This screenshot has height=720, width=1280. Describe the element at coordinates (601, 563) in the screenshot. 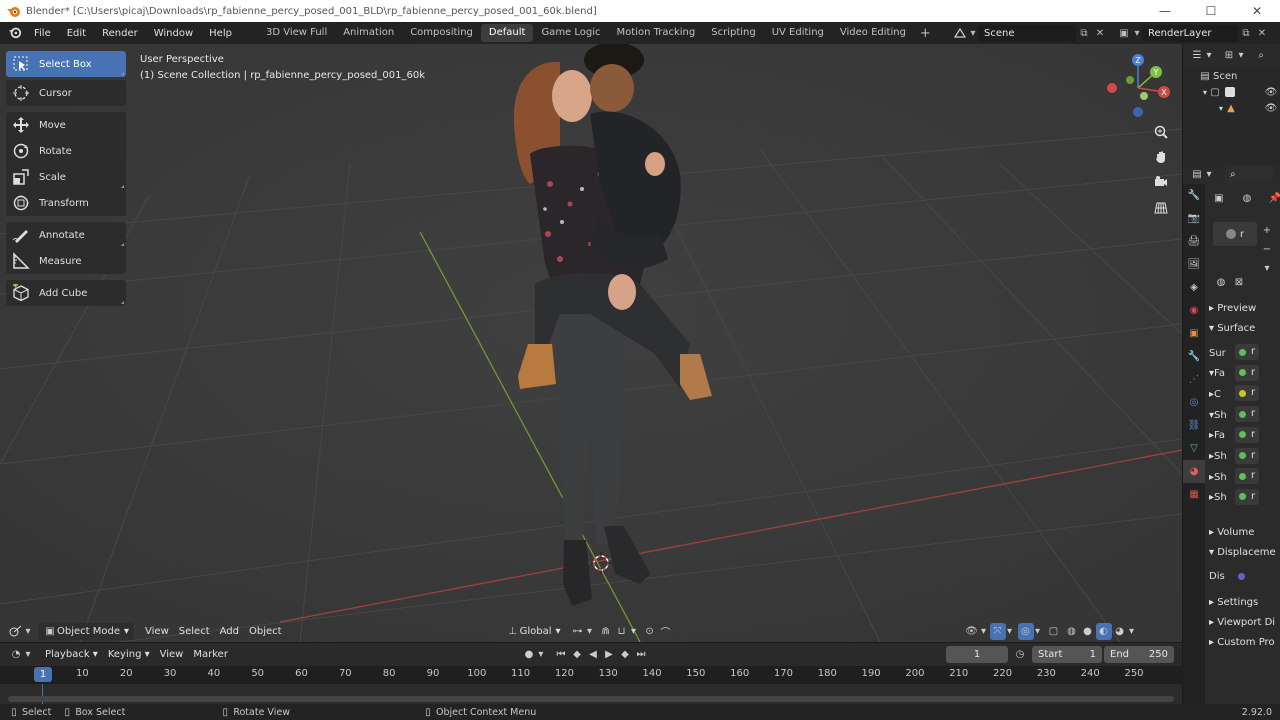

I see `3d-cursor-icon` at that location.